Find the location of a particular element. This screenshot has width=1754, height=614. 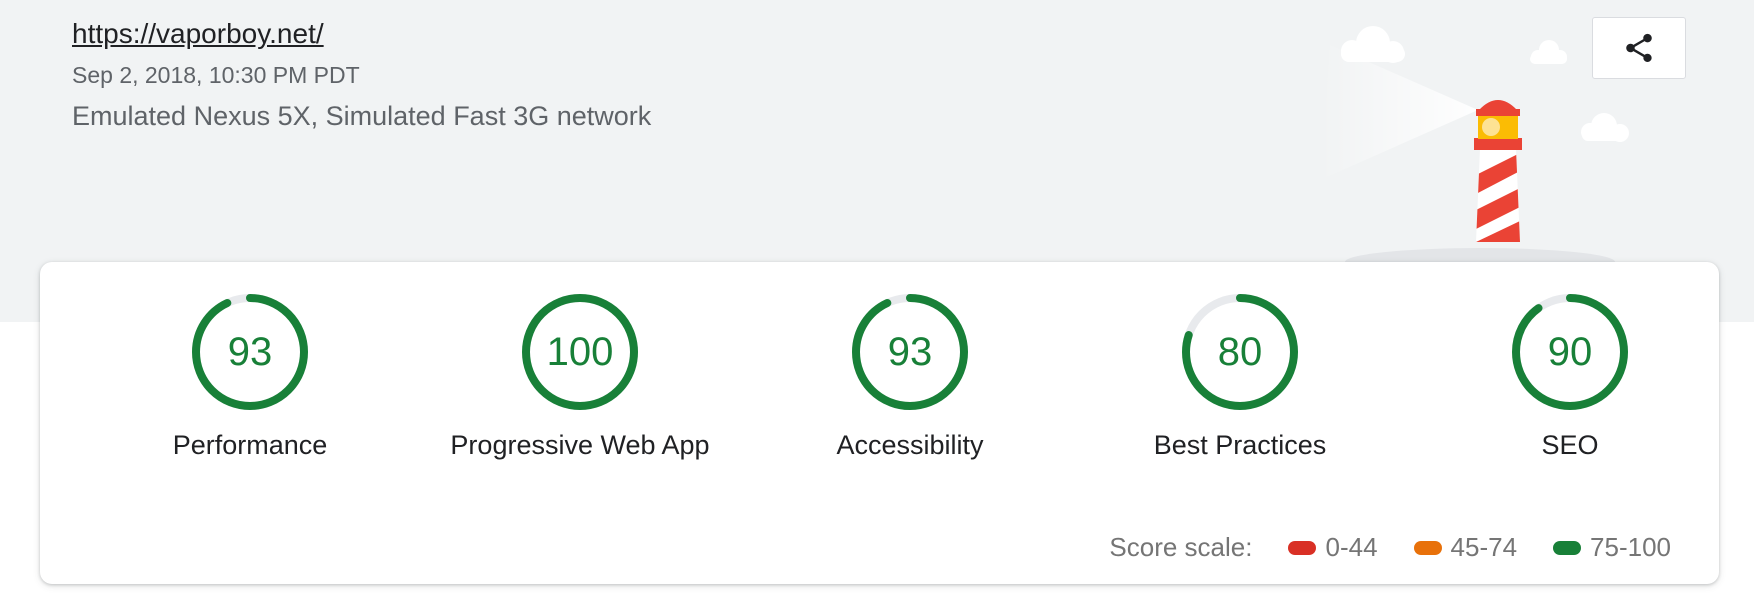

score-scale-legend: Score scale: 0-44 45-74 75-100 is located at coordinates (1390, 547).